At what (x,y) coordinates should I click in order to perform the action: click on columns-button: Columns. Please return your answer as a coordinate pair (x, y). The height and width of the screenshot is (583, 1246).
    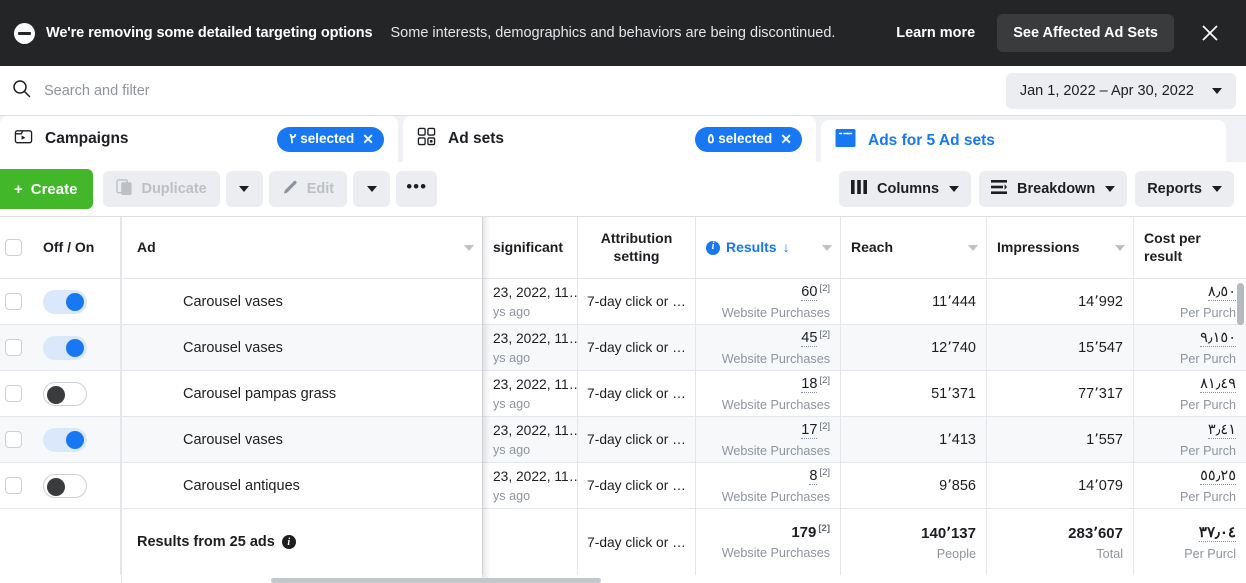
    Looking at the image, I should click on (905, 189).